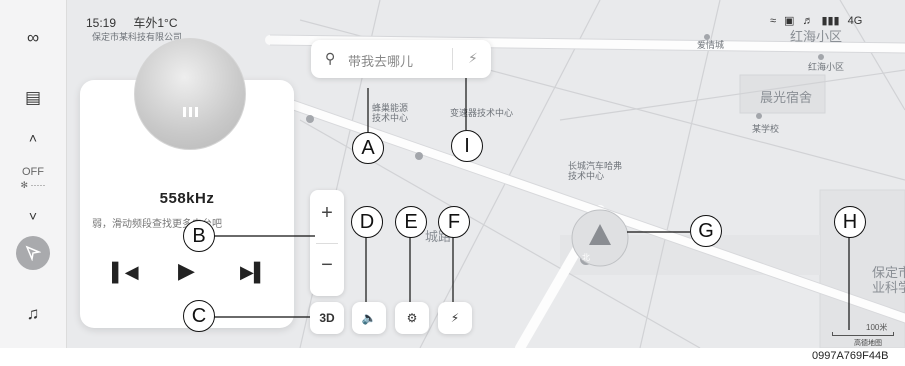  What do you see at coordinates (850, 356) in the screenshot?
I see `document-code: 0997A769F44B` at bounding box center [850, 356].